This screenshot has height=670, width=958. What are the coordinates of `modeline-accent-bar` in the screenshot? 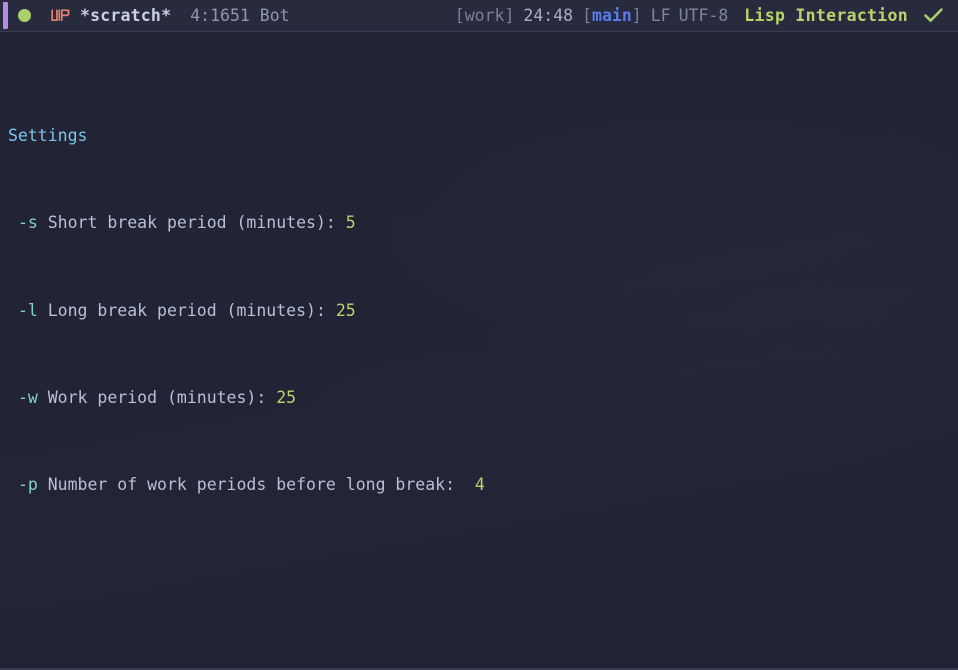 It's located at (5, 15).